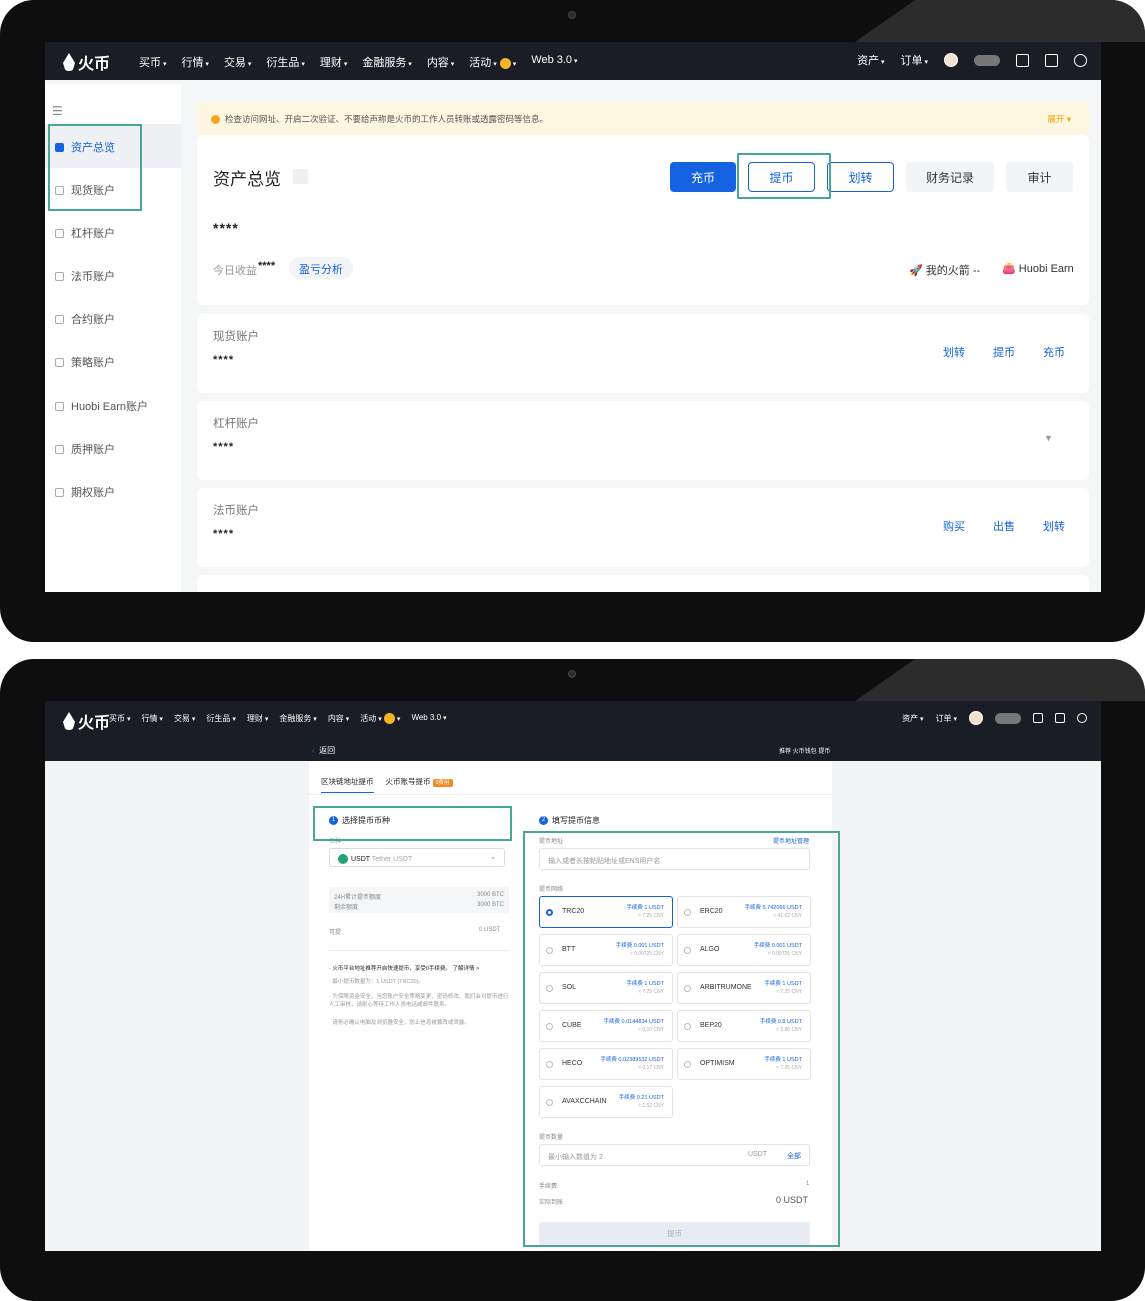 The height and width of the screenshot is (1301, 1145). I want to click on sidebar-item-earn: Huobi Earn账户, so click(101, 406).